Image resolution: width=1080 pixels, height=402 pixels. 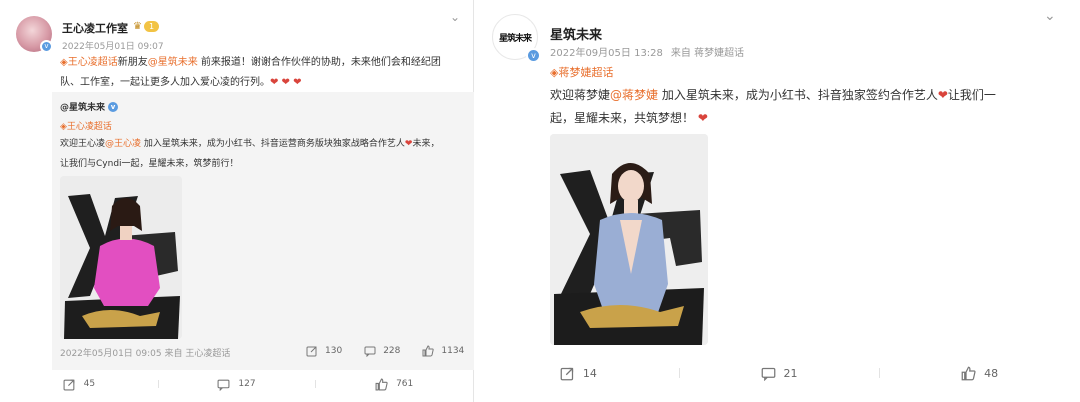 What do you see at coordinates (89, 384) in the screenshot?
I see `repost-count: 45` at bounding box center [89, 384].